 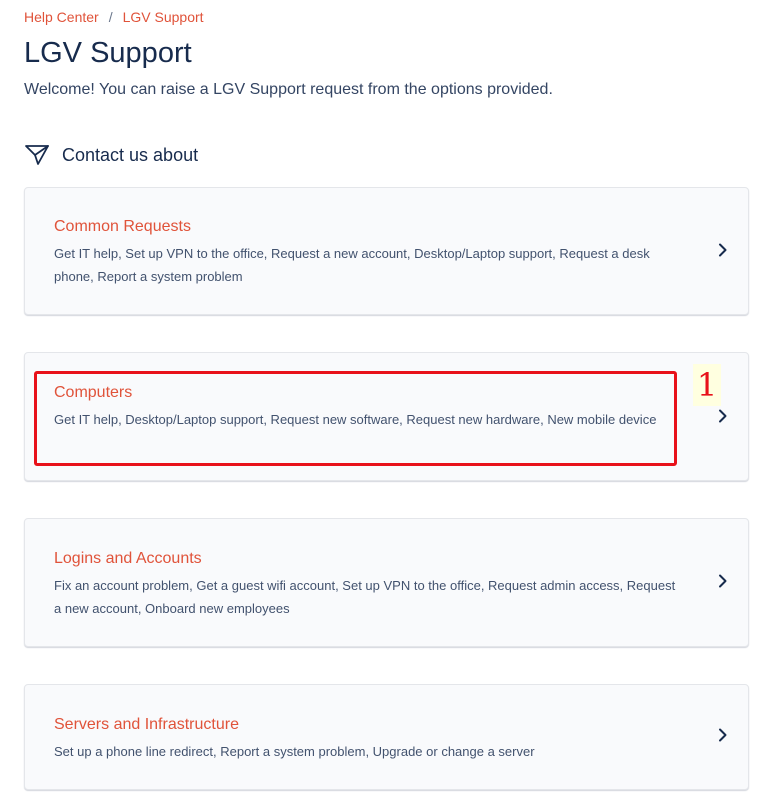 I want to click on contact-header: Contact us about, so click(x=111, y=155).